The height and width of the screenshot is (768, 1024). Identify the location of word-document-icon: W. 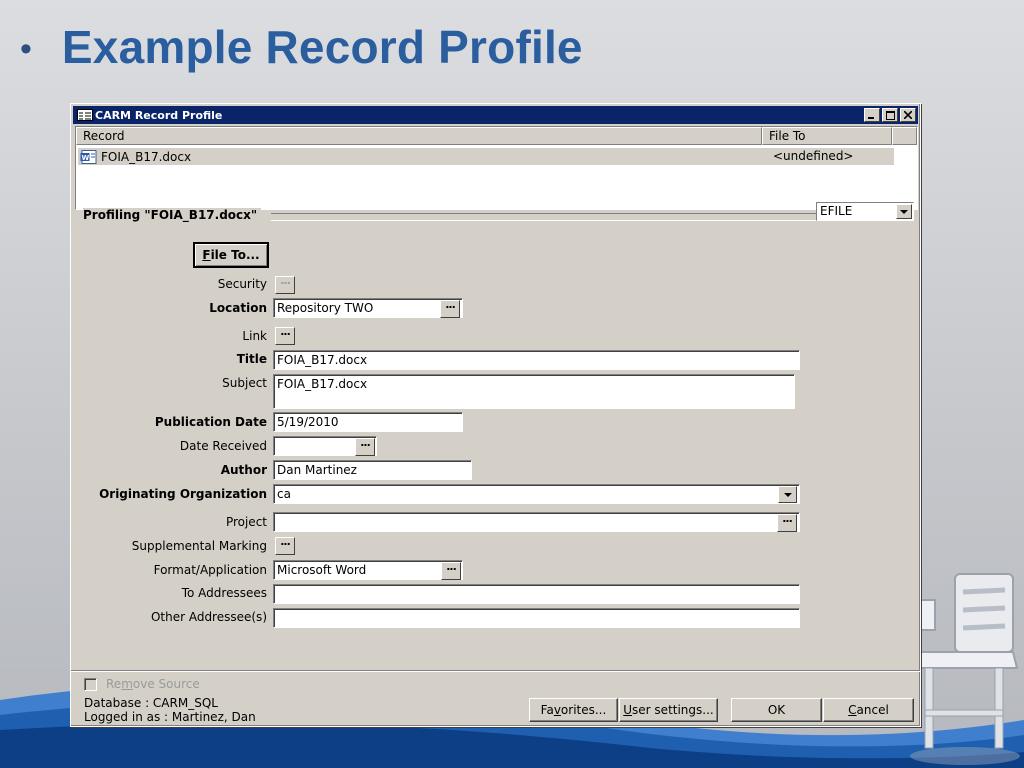
(88, 156).